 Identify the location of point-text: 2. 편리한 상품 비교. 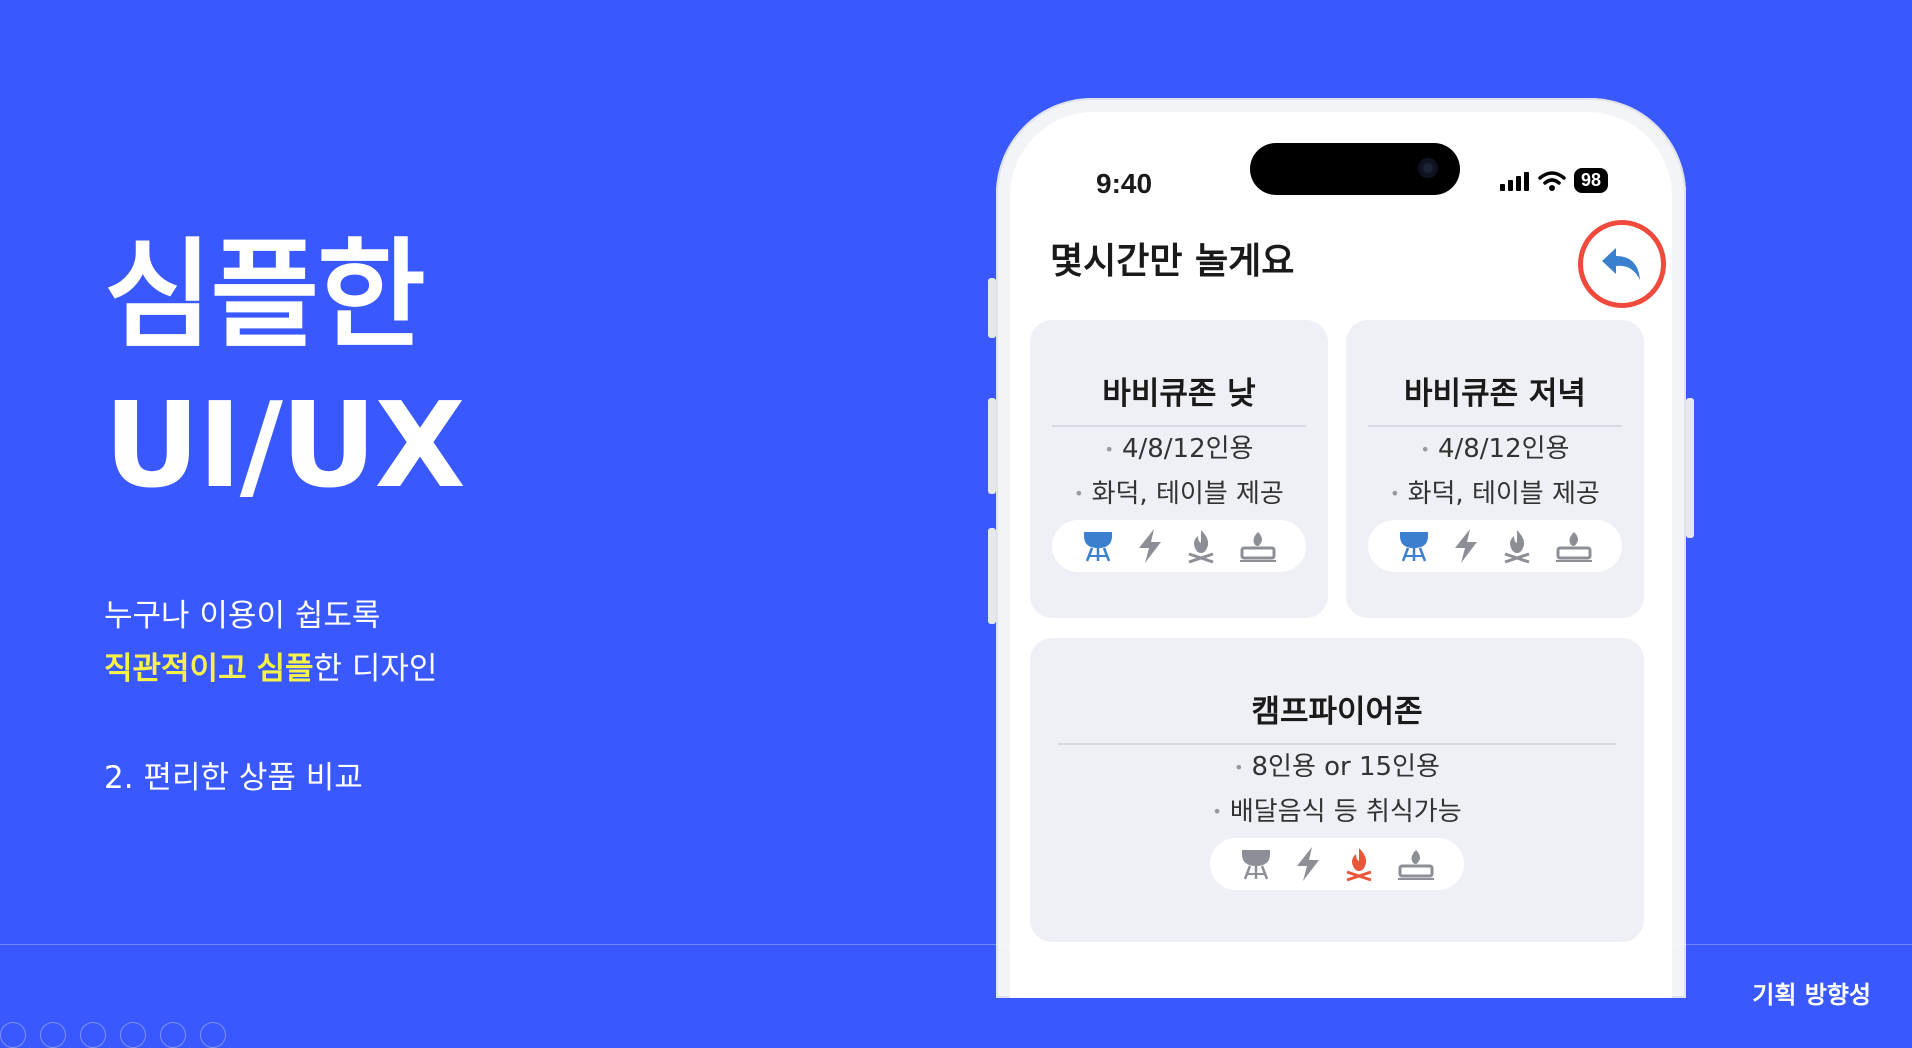
(233, 778).